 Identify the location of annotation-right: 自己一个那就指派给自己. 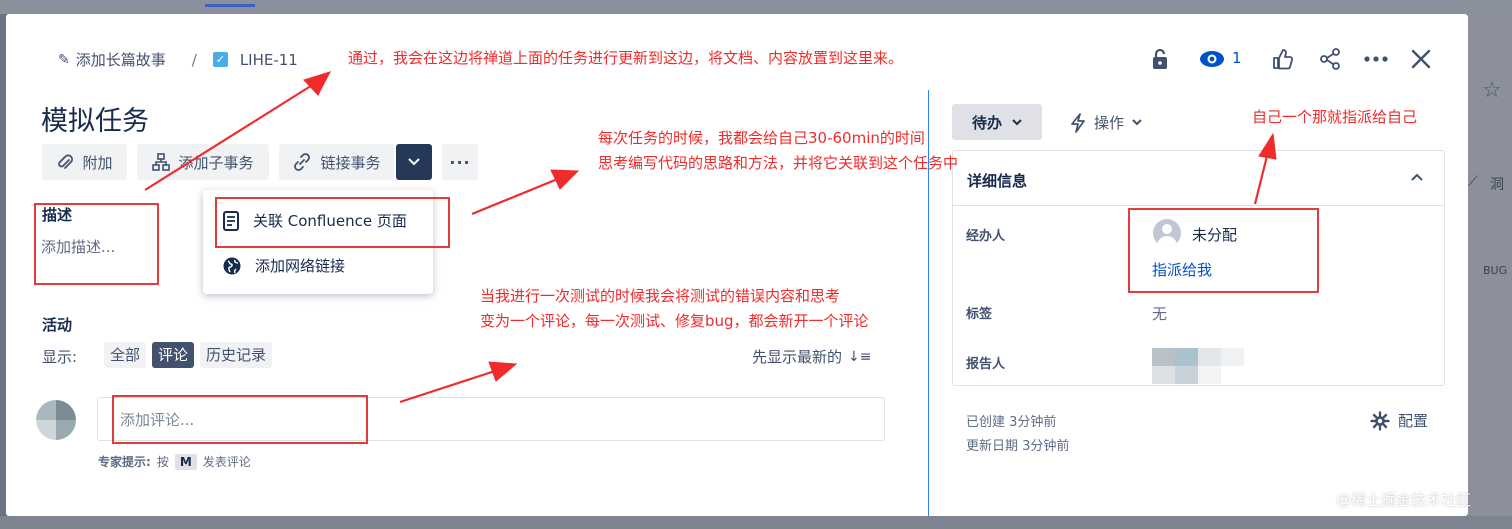
(1335, 117).